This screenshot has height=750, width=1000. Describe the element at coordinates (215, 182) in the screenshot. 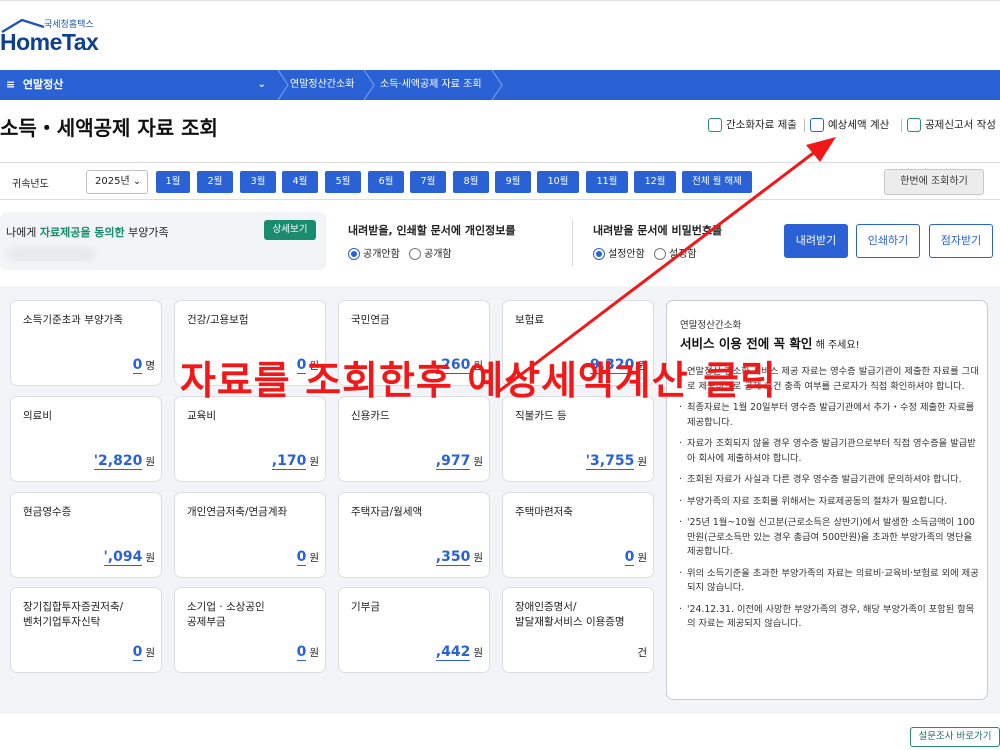

I see `month-button-2: 2월` at that location.